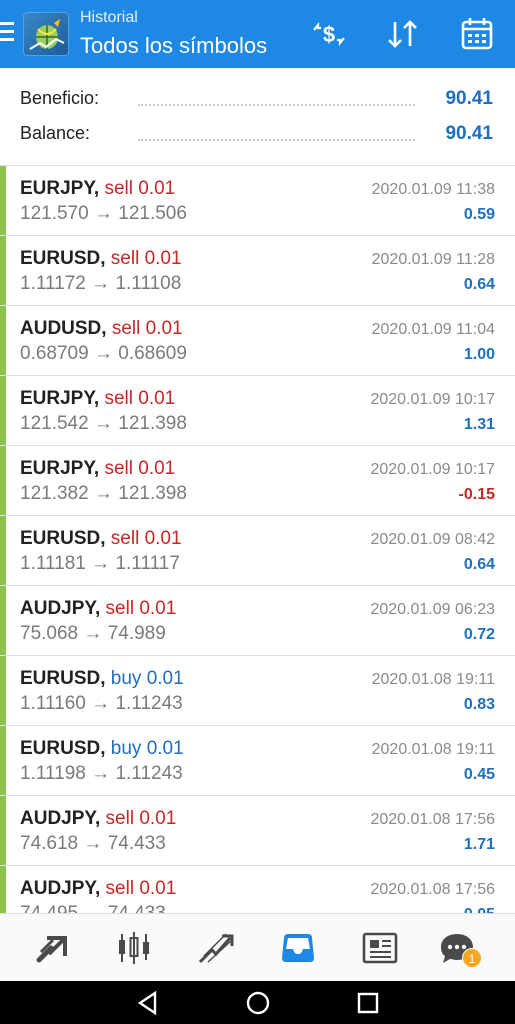 This screenshot has width=515, height=1024. What do you see at coordinates (472, 958) in the screenshot?
I see `notification-badge: 1` at bounding box center [472, 958].